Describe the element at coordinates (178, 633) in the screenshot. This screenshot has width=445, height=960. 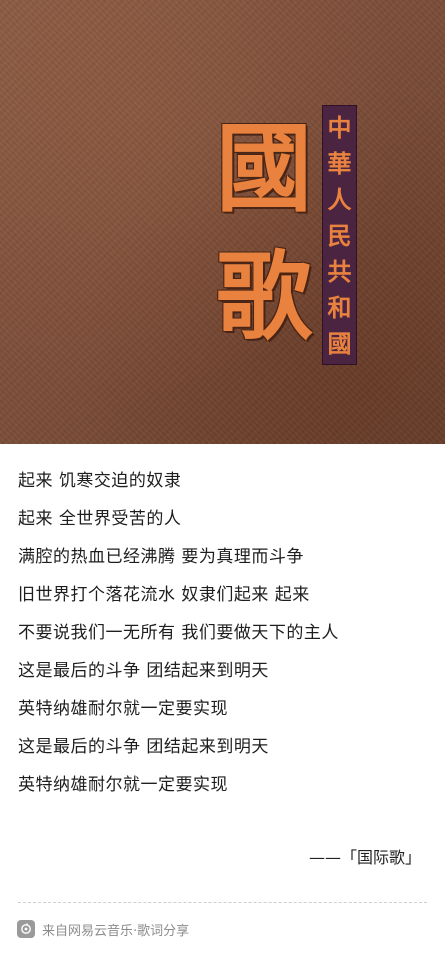
I see `lyric-line: 不要说我们一无所有 我们要做天下的主人` at that location.